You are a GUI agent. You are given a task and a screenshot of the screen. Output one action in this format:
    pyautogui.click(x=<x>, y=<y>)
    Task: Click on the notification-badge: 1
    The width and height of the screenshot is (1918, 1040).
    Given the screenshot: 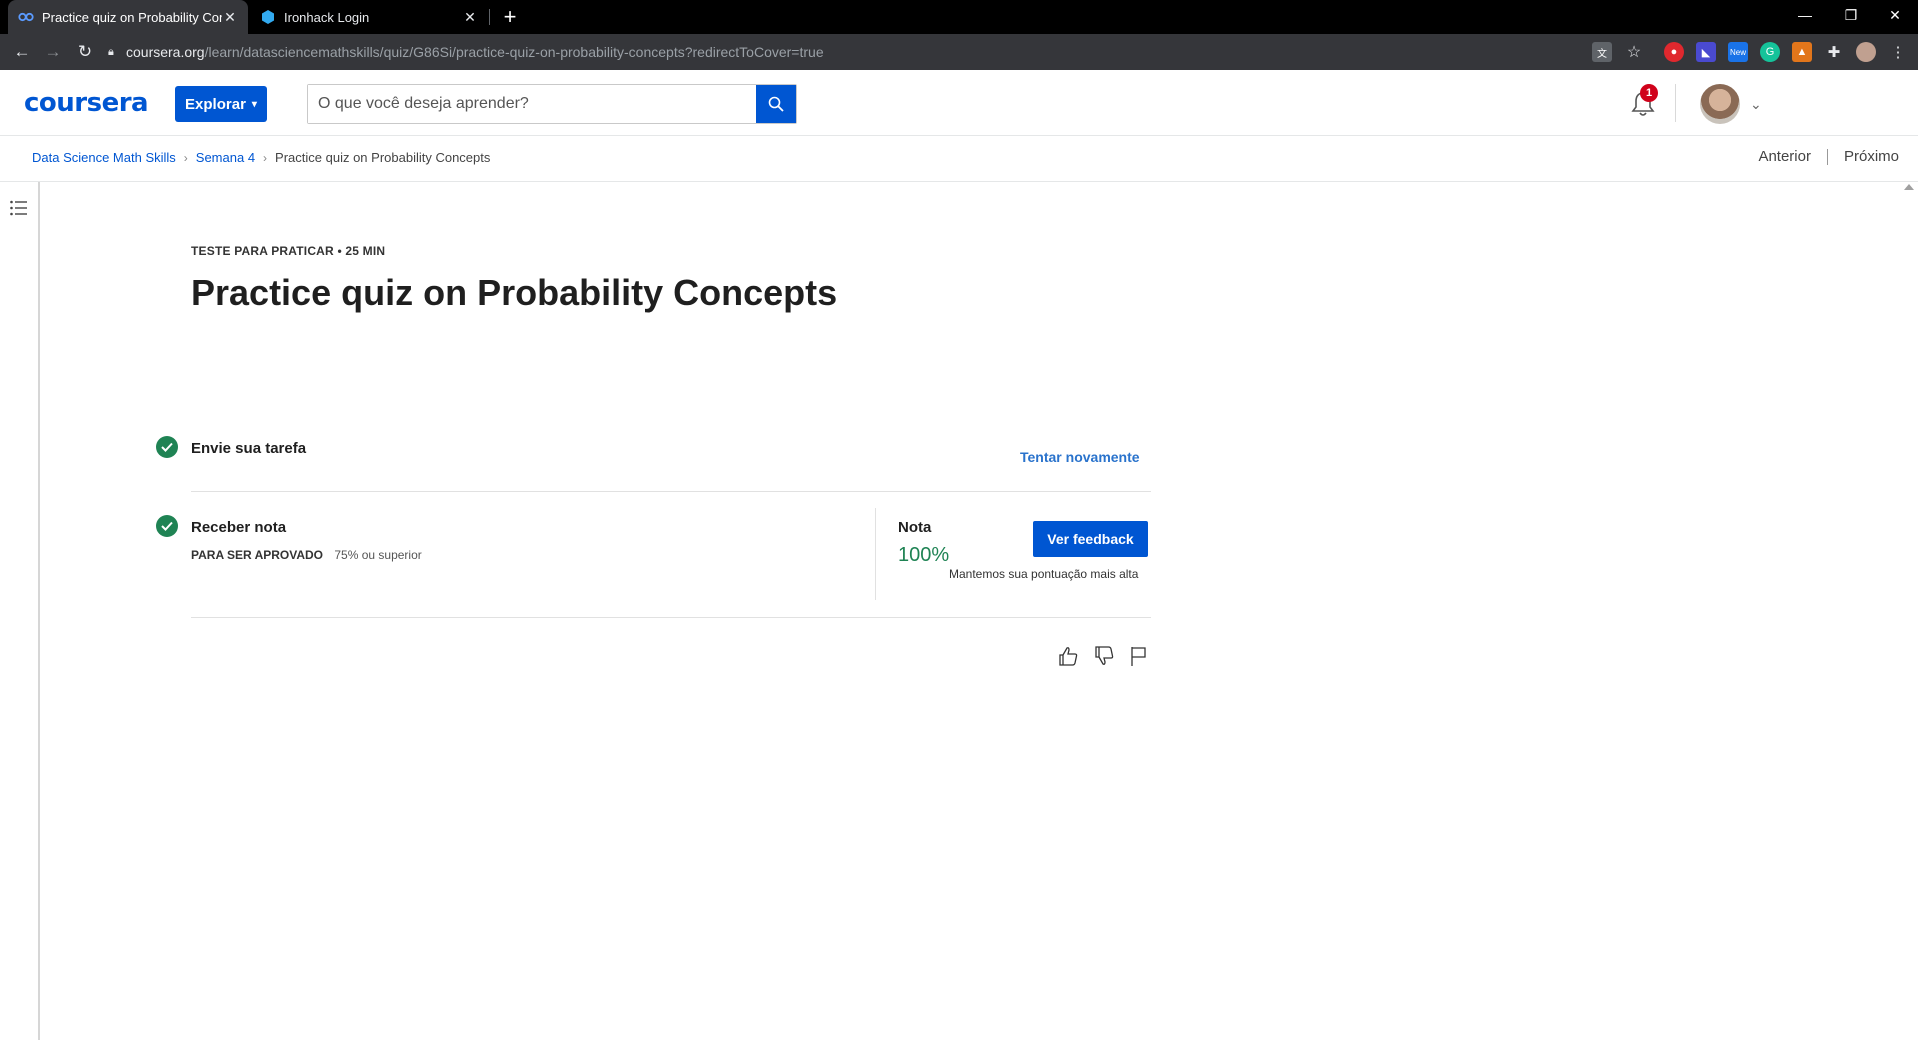 What is the action you would take?
    pyautogui.click(x=1649, y=93)
    